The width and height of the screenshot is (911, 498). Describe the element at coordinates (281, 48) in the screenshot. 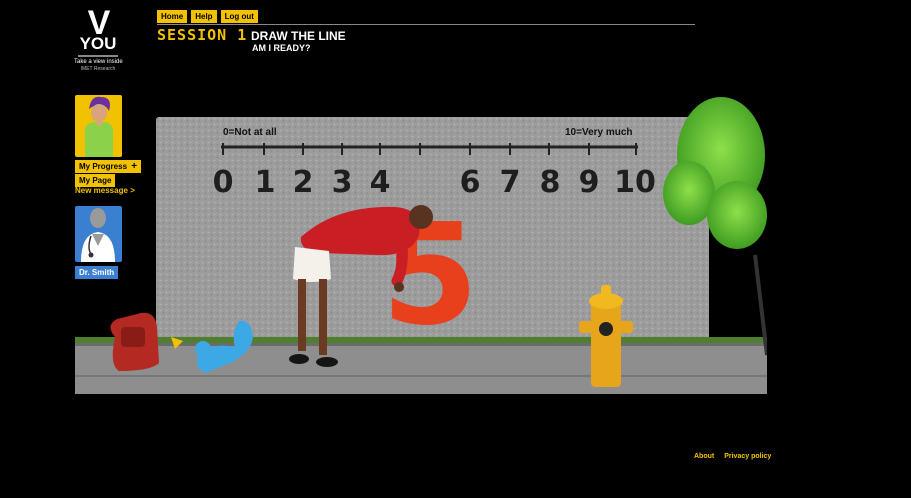

I see `page-subtitle: AM I READY?` at that location.